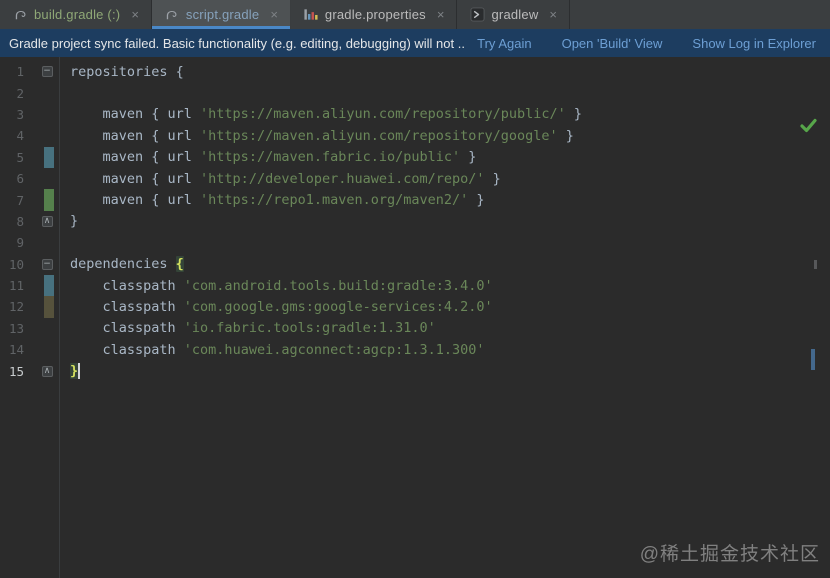 The image size is (830, 578). Describe the element at coordinates (415, 71) in the screenshot. I see `code-line-1: 1 − repositories {` at that location.